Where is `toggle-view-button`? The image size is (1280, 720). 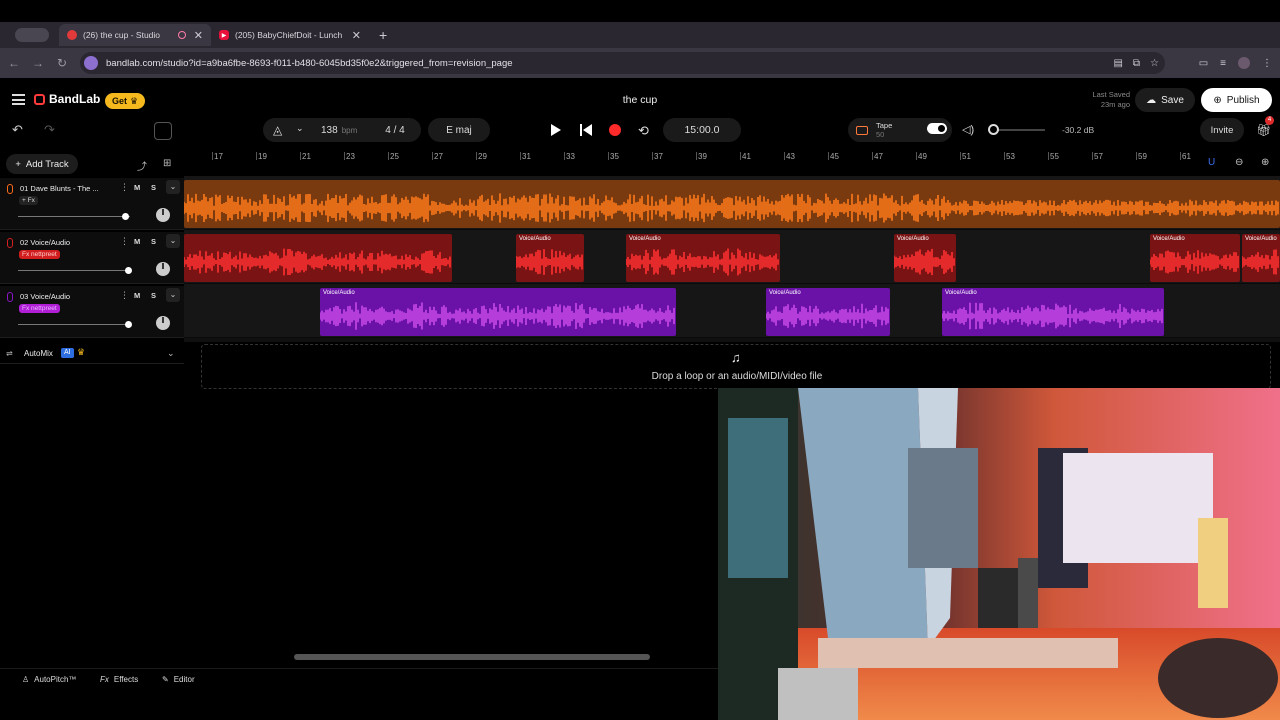 toggle-view-button is located at coordinates (163, 131).